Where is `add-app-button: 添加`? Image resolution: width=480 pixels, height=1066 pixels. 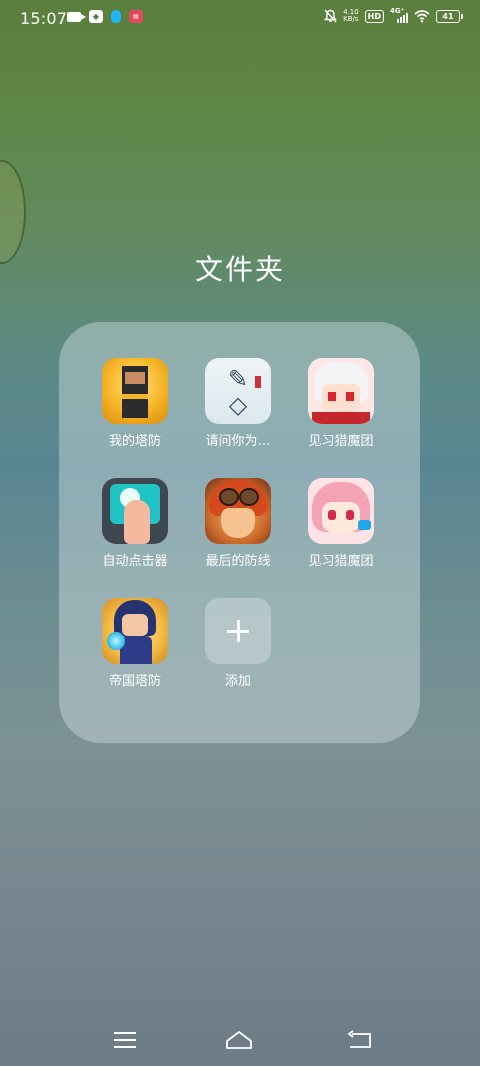
add-app-button: 添加 is located at coordinates (238, 643).